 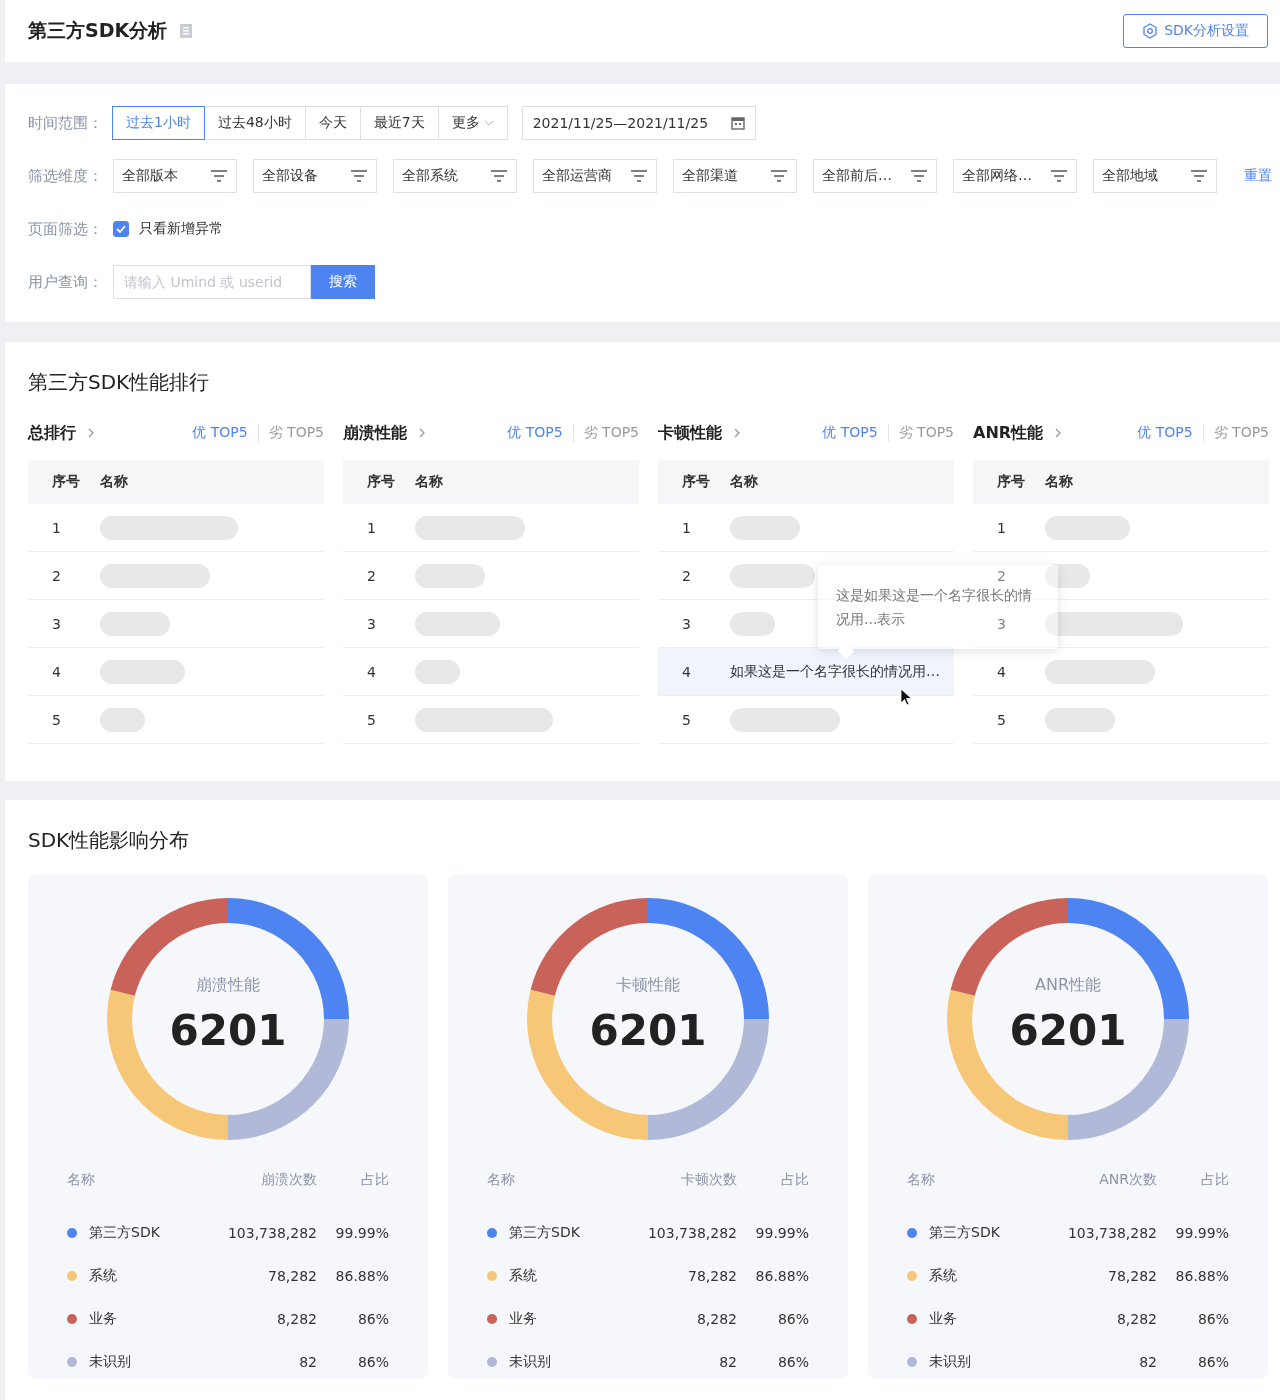 What do you see at coordinates (186, 31) in the screenshot?
I see `document-icon` at bounding box center [186, 31].